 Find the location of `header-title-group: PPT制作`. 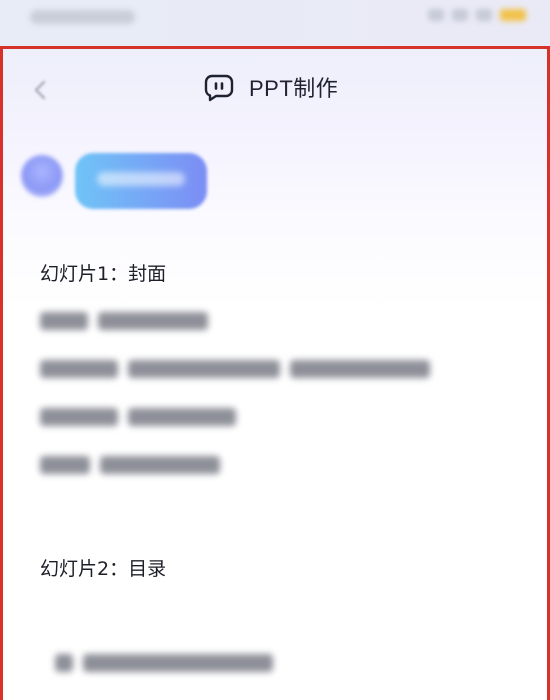

header-title-group: PPT制作 is located at coordinates (270, 87).